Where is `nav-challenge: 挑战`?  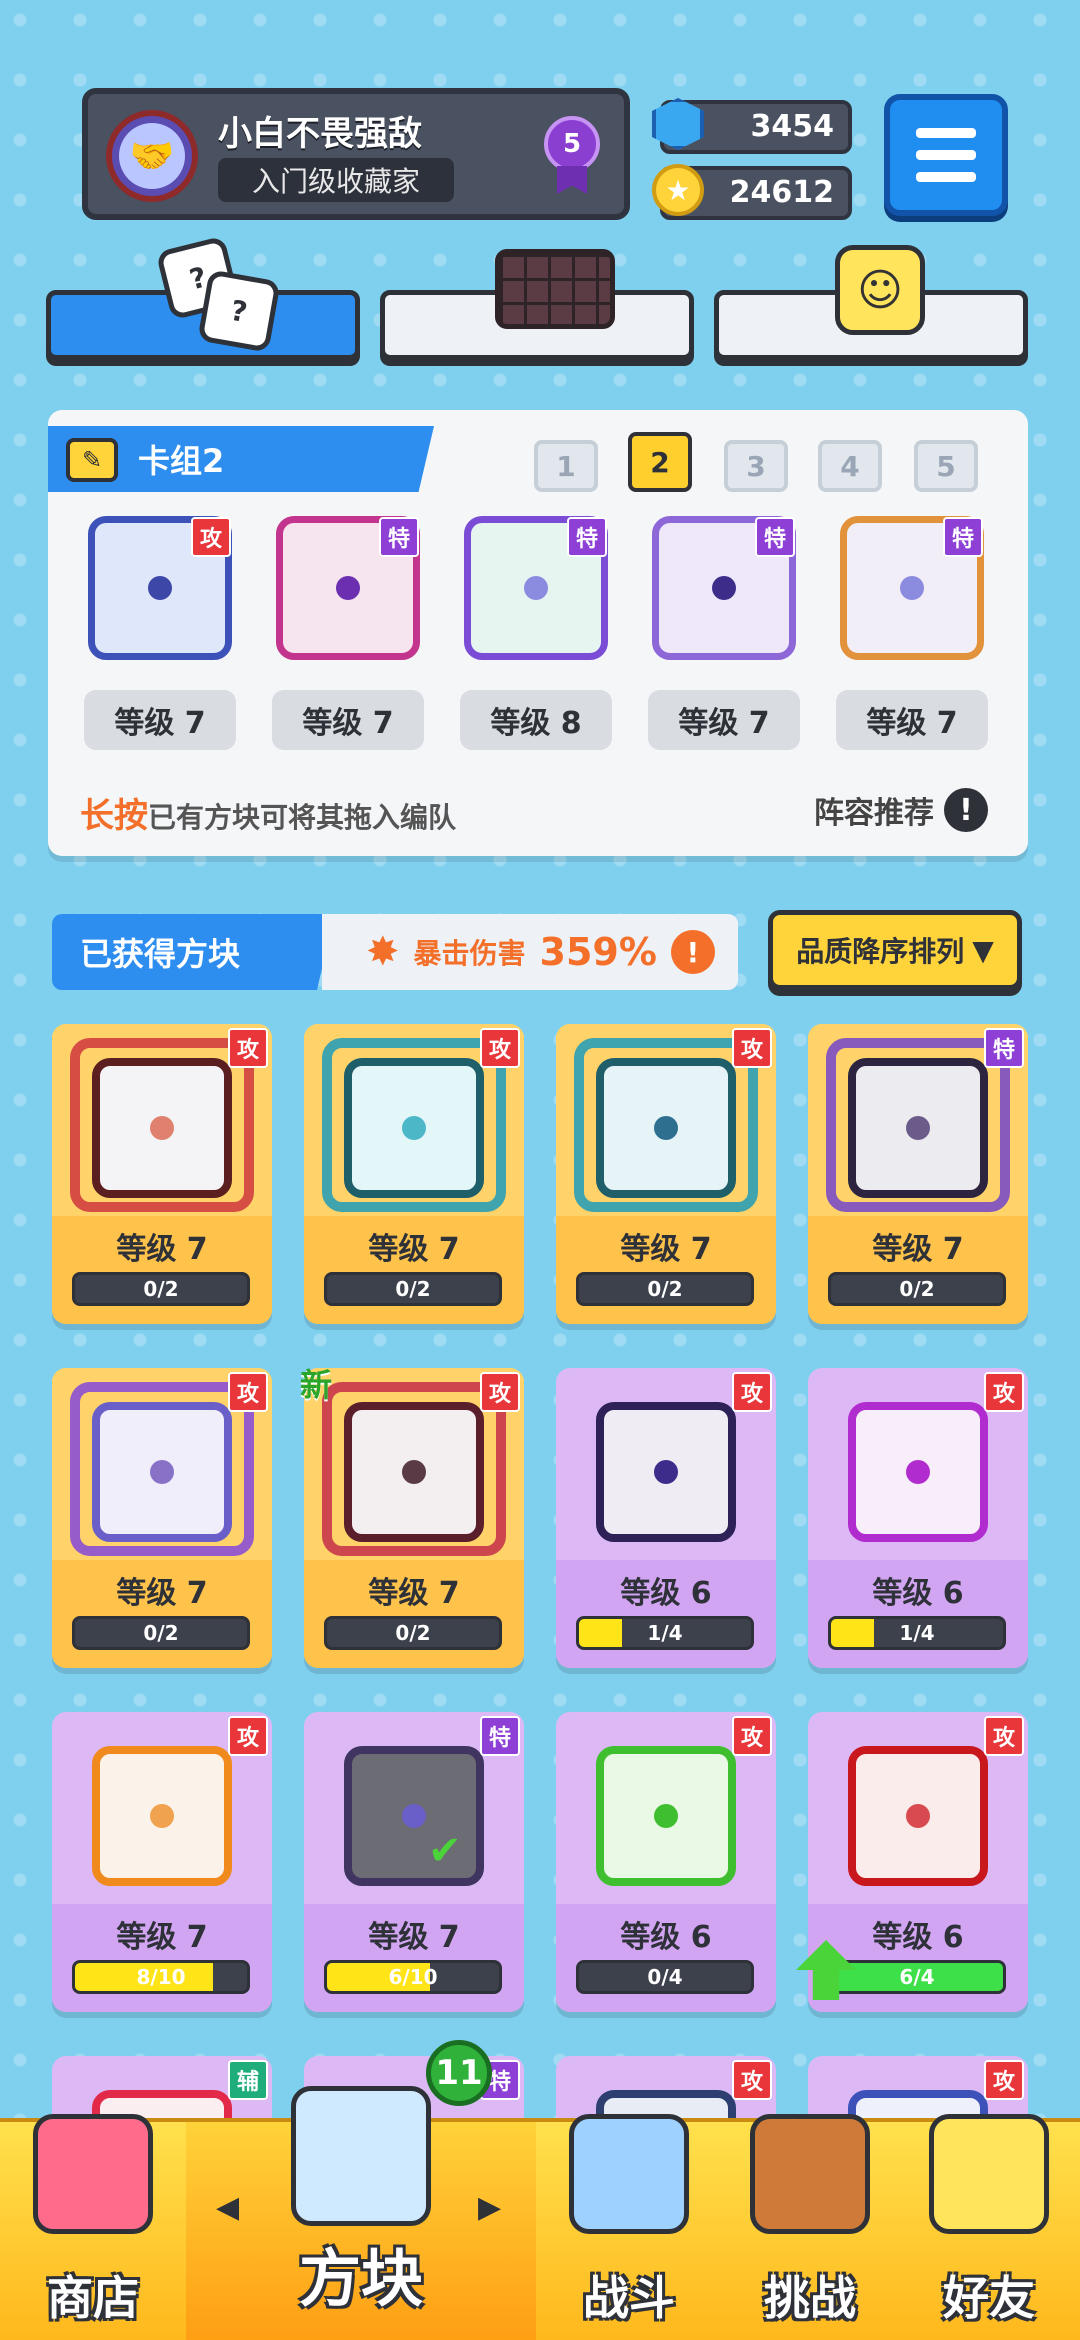
nav-challenge: 挑战 is located at coordinates (810, 2227).